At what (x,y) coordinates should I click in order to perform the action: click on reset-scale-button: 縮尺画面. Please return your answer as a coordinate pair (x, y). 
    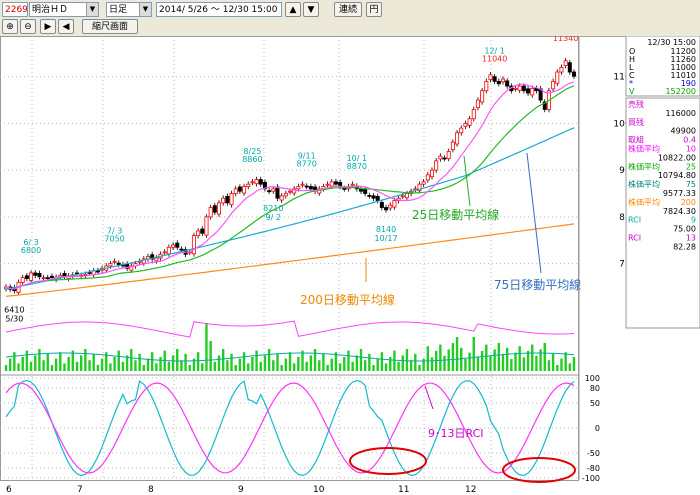
    Looking at the image, I should click on (110, 26).